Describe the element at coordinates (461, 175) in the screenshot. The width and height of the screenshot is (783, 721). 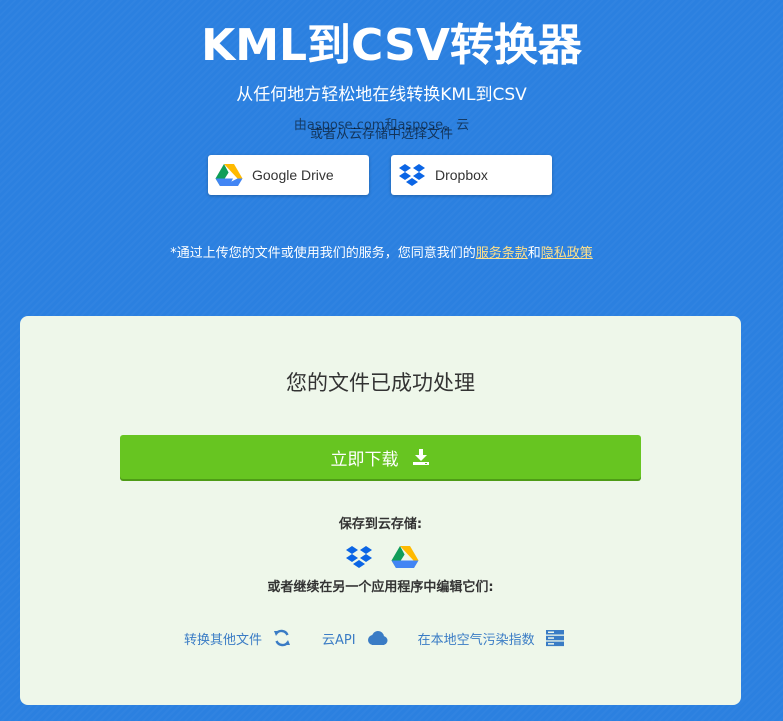
I see `dropbox-label: Dropbox` at that location.